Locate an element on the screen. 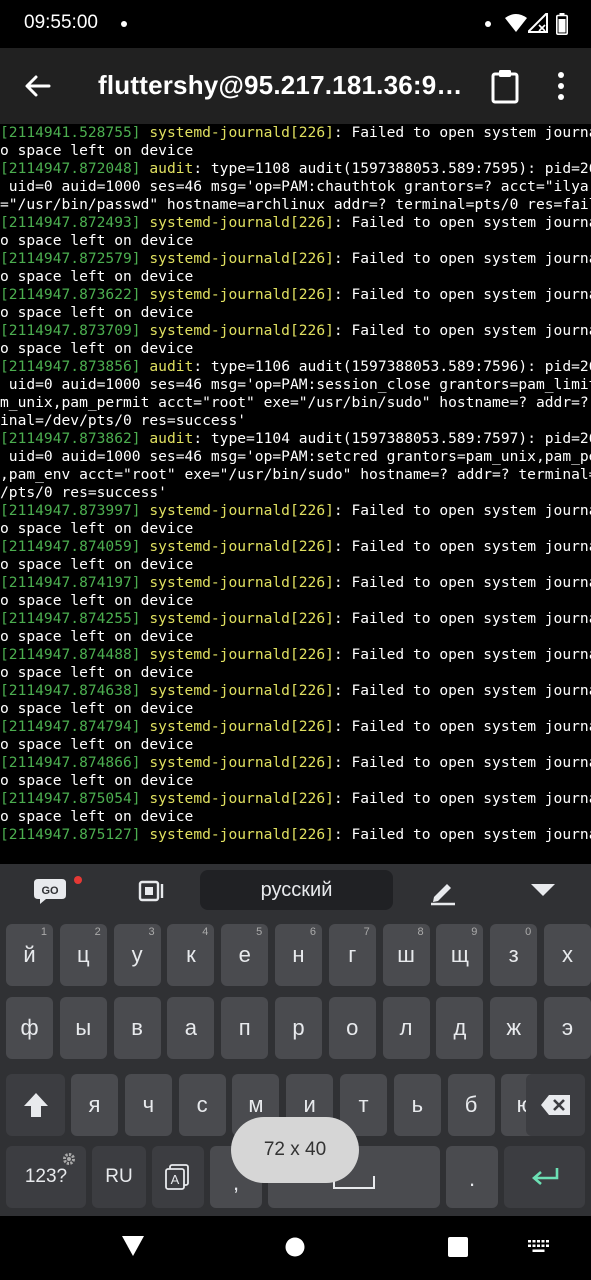  period-key: . is located at coordinates (472, 1177).